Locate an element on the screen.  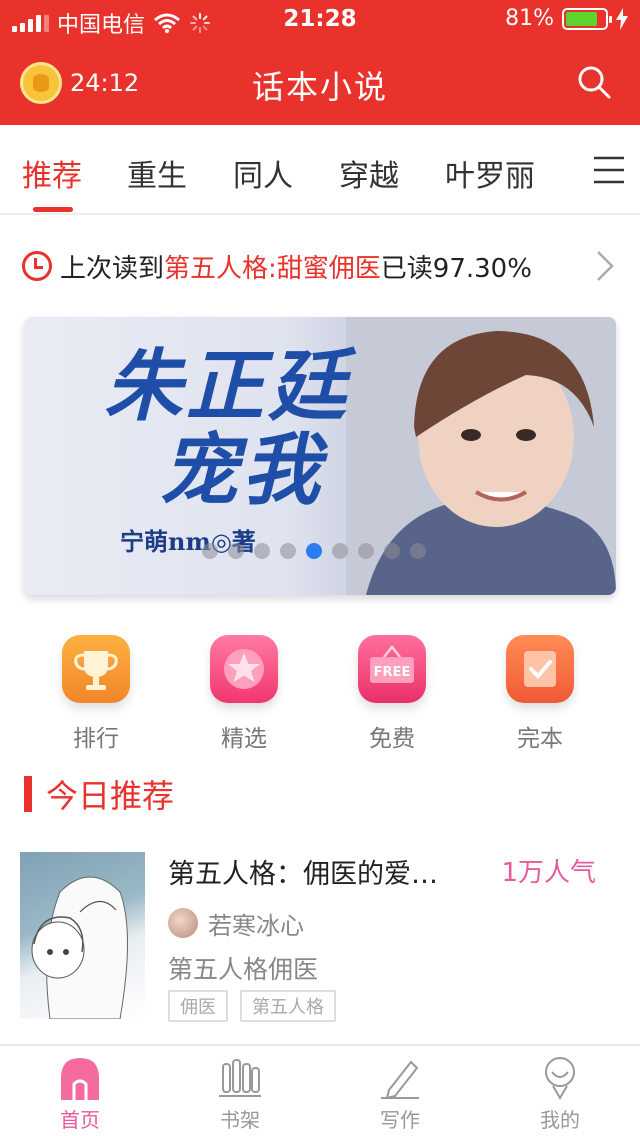
free-sign-icon: FREE is located at coordinates (392, 669).